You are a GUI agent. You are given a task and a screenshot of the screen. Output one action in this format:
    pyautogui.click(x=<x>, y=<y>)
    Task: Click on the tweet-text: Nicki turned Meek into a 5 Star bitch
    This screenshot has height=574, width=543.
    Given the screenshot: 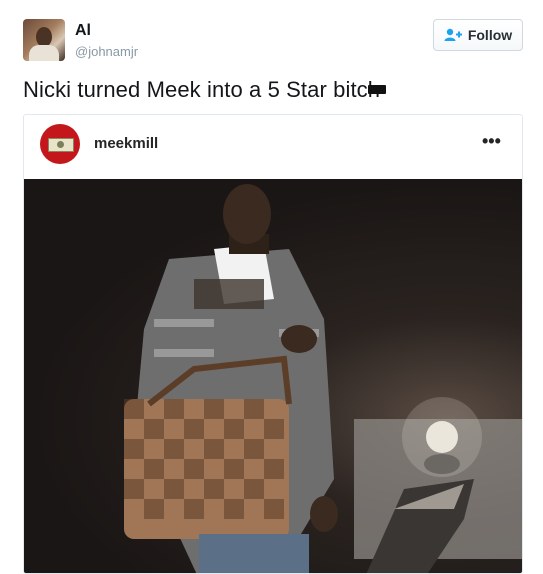 What is the action you would take?
    pyautogui.click(x=202, y=89)
    